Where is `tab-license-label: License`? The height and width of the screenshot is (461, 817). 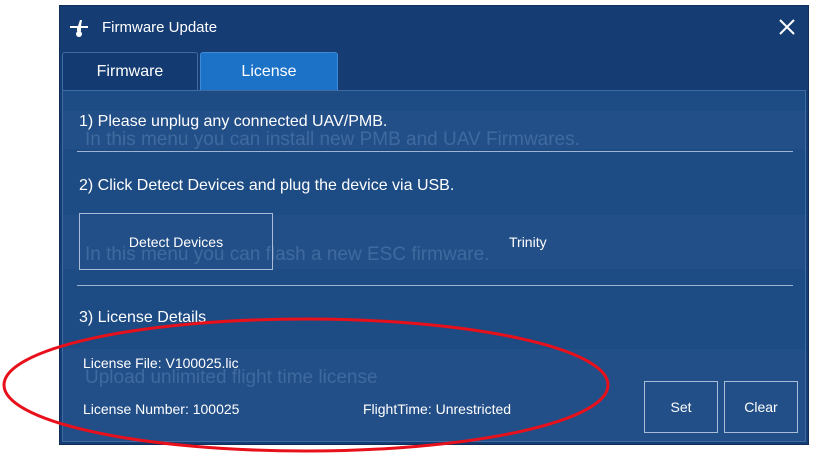
tab-license-label: License is located at coordinates (269, 71).